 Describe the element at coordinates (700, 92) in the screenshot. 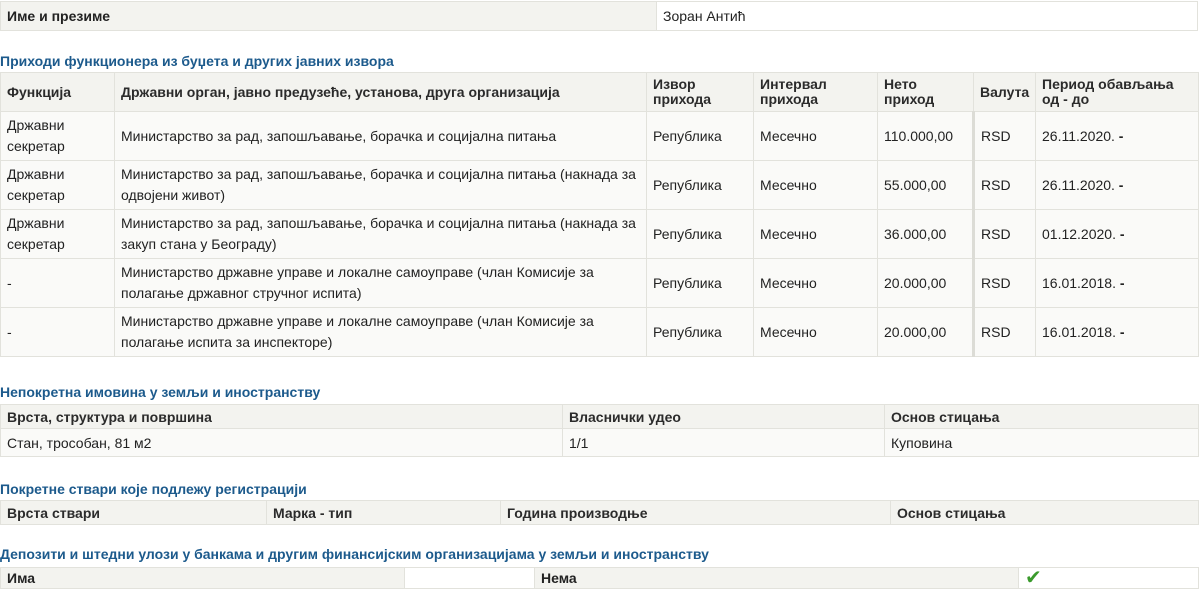

I see `col-source: Извор прихода` at that location.